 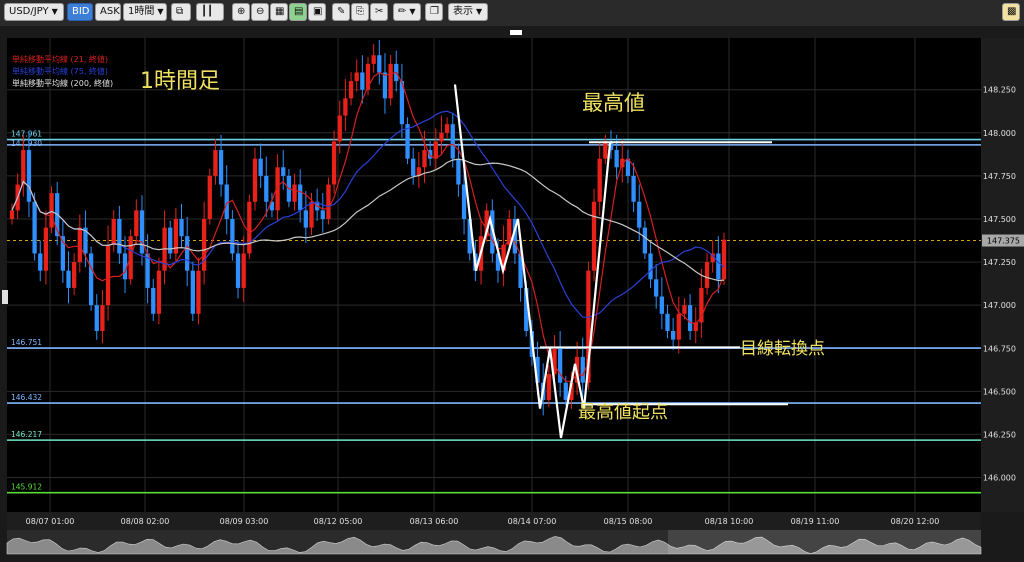 What do you see at coordinates (260, 12) in the screenshot?
I see `zoom-out-icon: ⊖` at bounding box center [260, 12].